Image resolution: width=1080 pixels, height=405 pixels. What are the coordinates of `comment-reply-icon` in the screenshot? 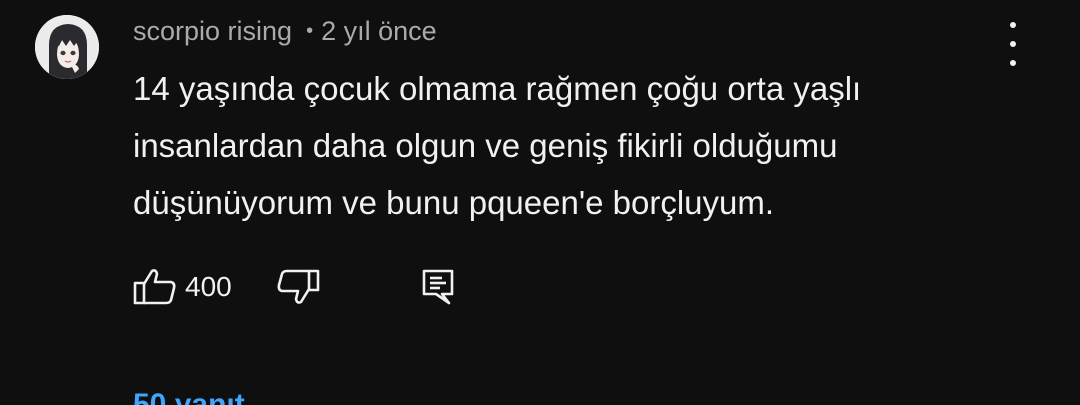 It's located at (438, 287).